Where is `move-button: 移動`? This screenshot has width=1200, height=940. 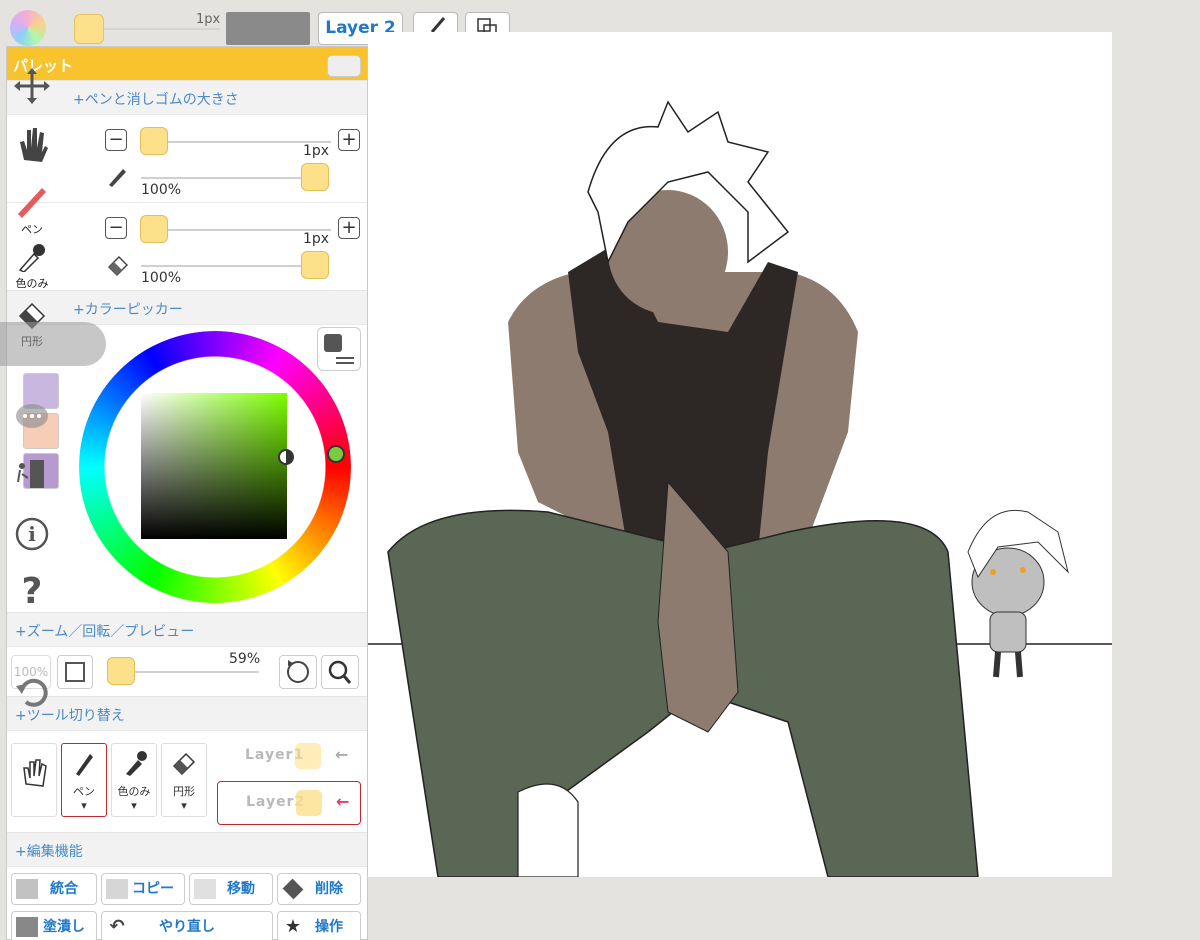
move-button: 移動 is located at coordinates (231, 889).